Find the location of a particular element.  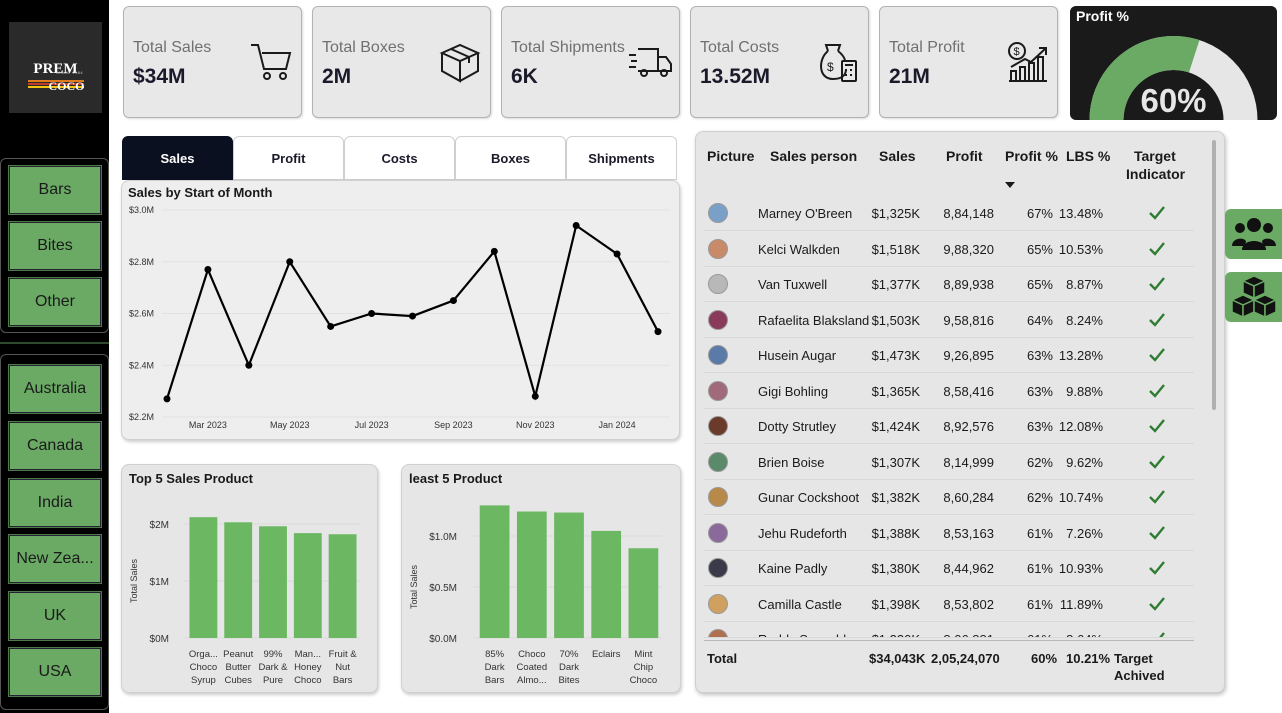

col-header-indicator: Indicator is located at coordinates (1155, 174).